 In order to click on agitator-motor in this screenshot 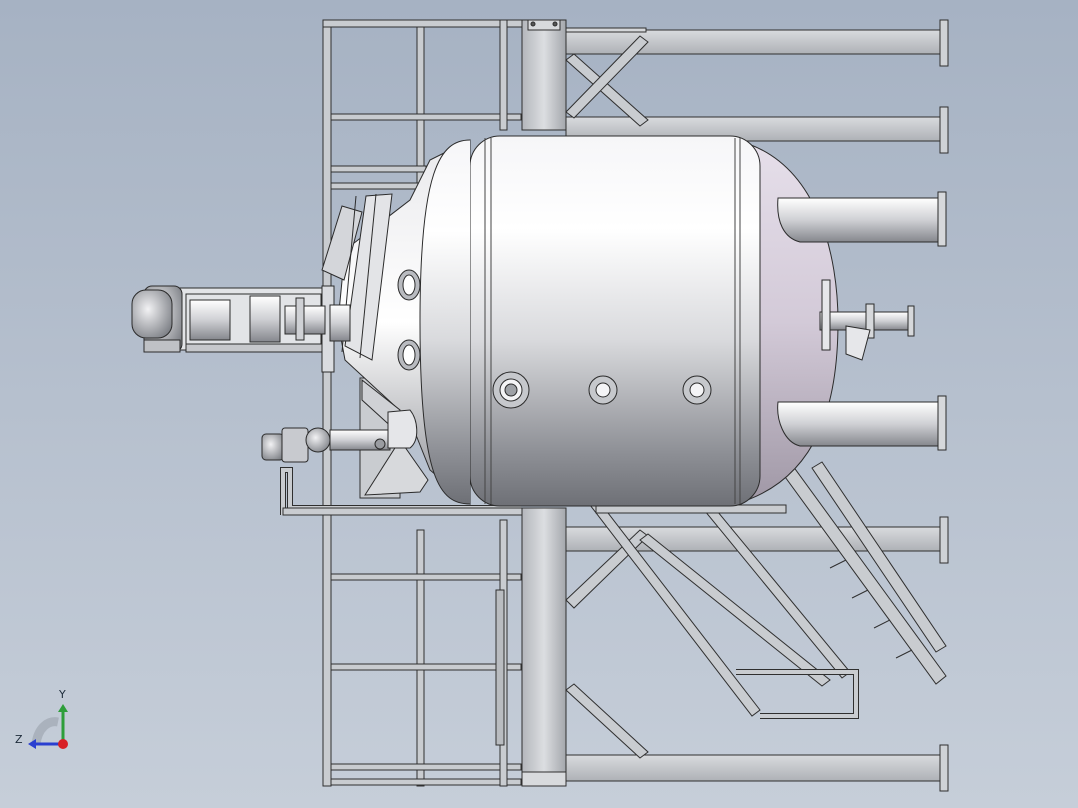, I will do `click(157, 319)`.